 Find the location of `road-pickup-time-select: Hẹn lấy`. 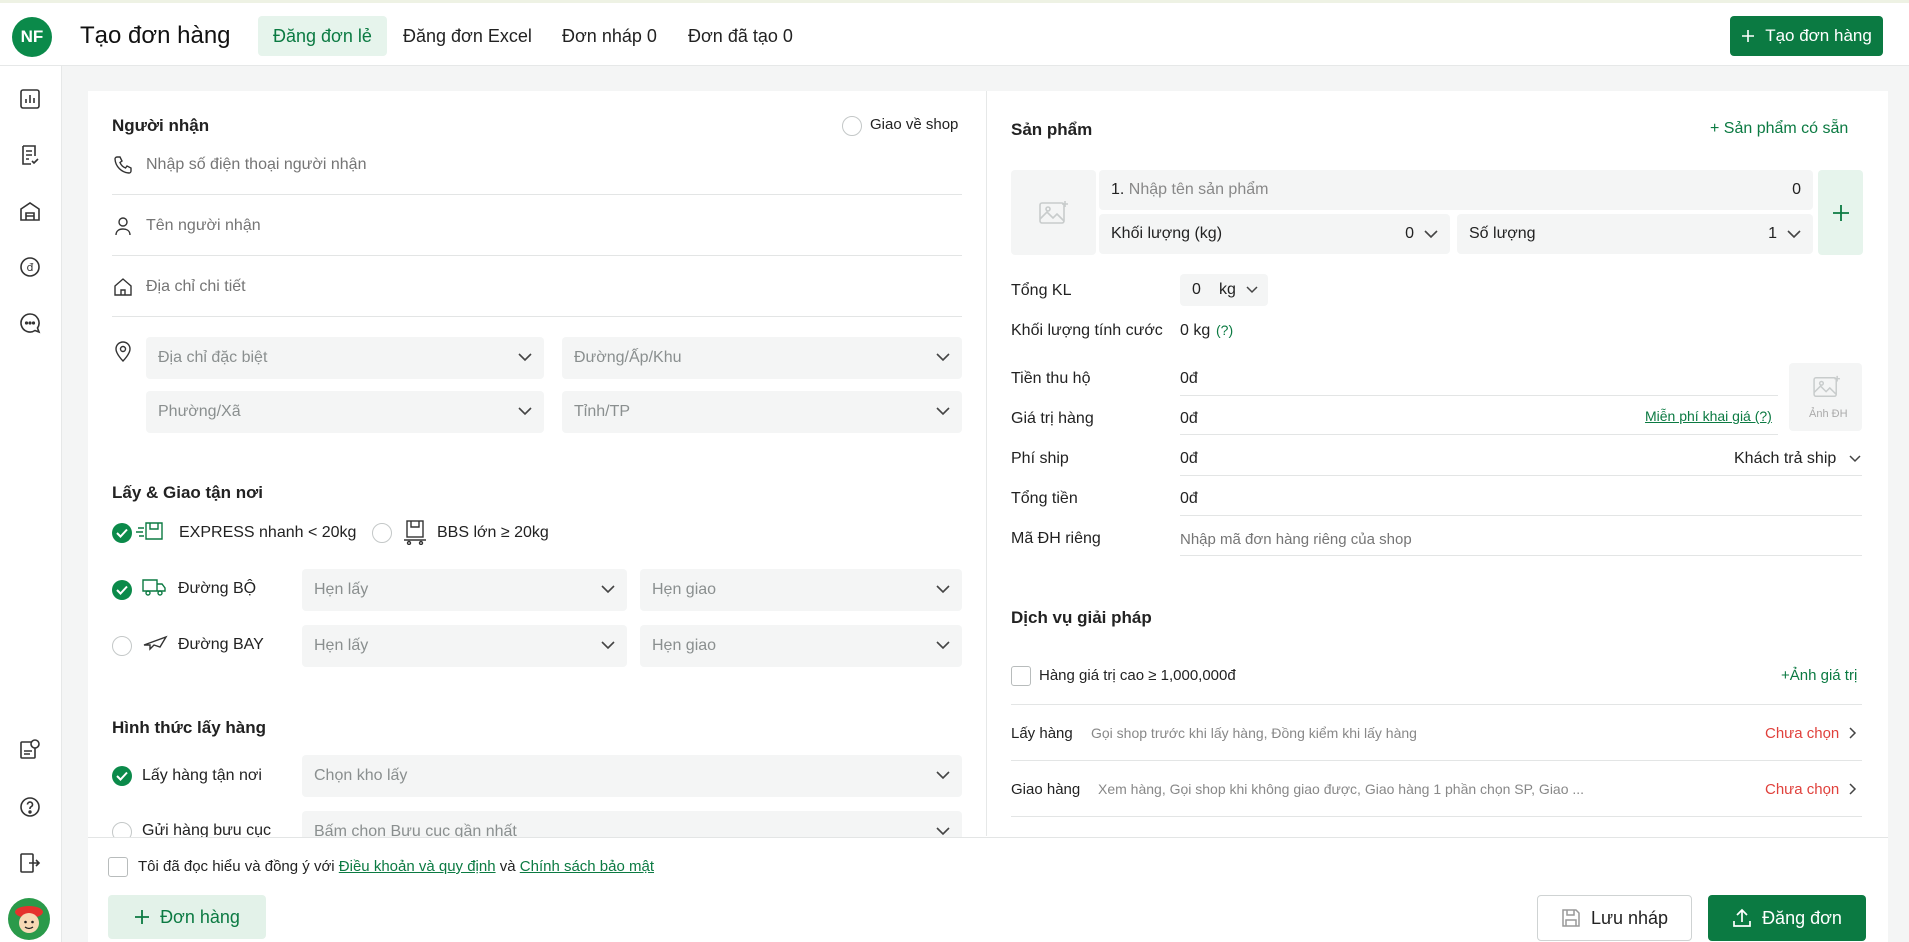

road-pickup-time-select: Hẹn lấy is located at coordinates (464, 590).